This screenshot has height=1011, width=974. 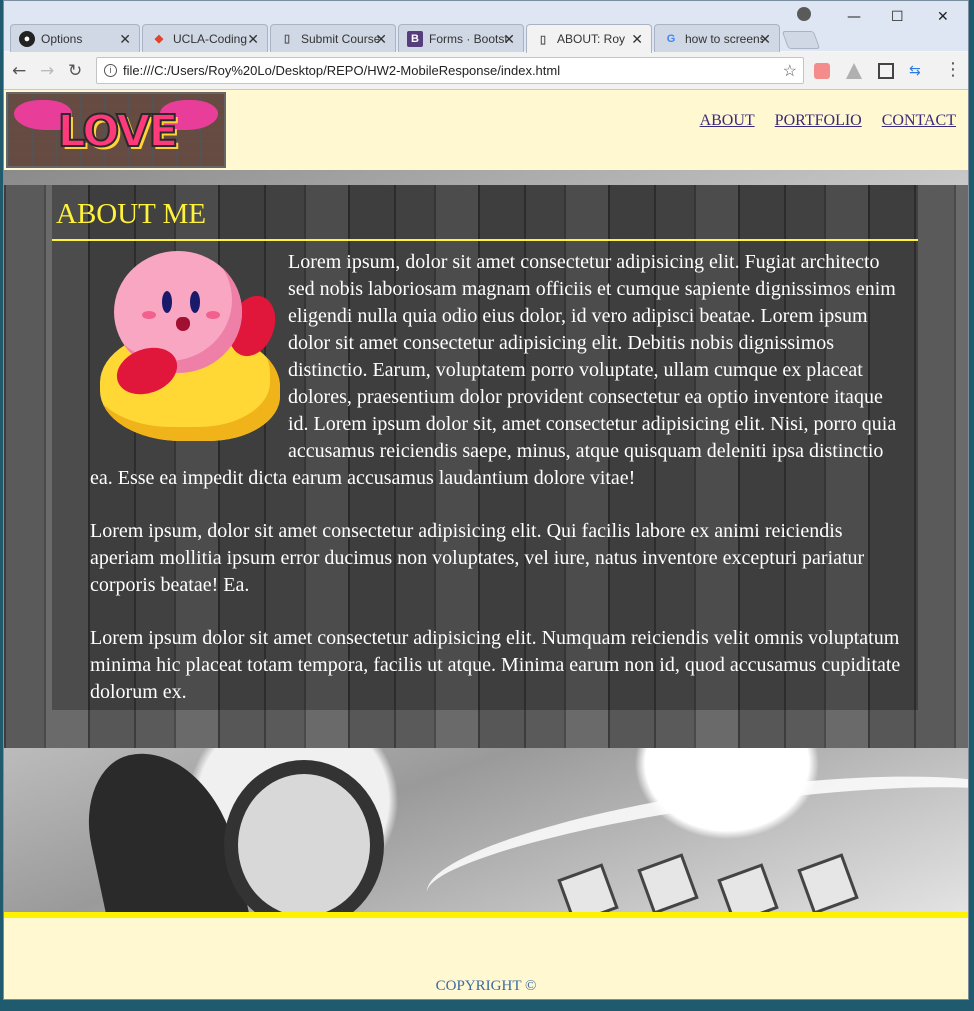 What do you see at coordinates (47, 71) in the screenshot?
I see `forward-icon: →` at bounding box center [47, 71].